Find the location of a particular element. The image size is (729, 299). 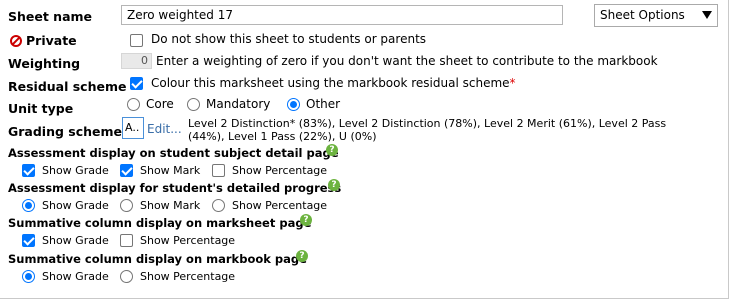

summative-marksheet-percentage-label: Show Percentage is located at coordinates (188, 240).